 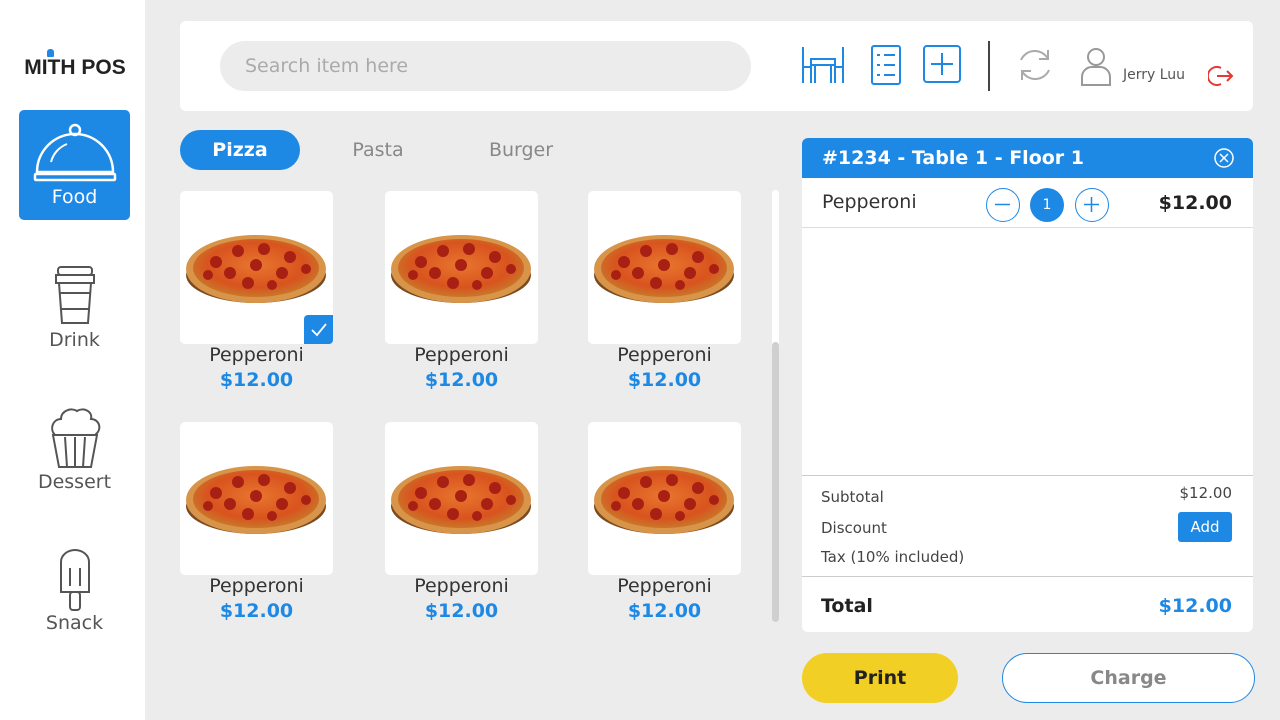 What do you see at coordinates (869, 202) in the screenshot?
I see `line-item-name: Pepperoni` at bounding box center [869, 202].